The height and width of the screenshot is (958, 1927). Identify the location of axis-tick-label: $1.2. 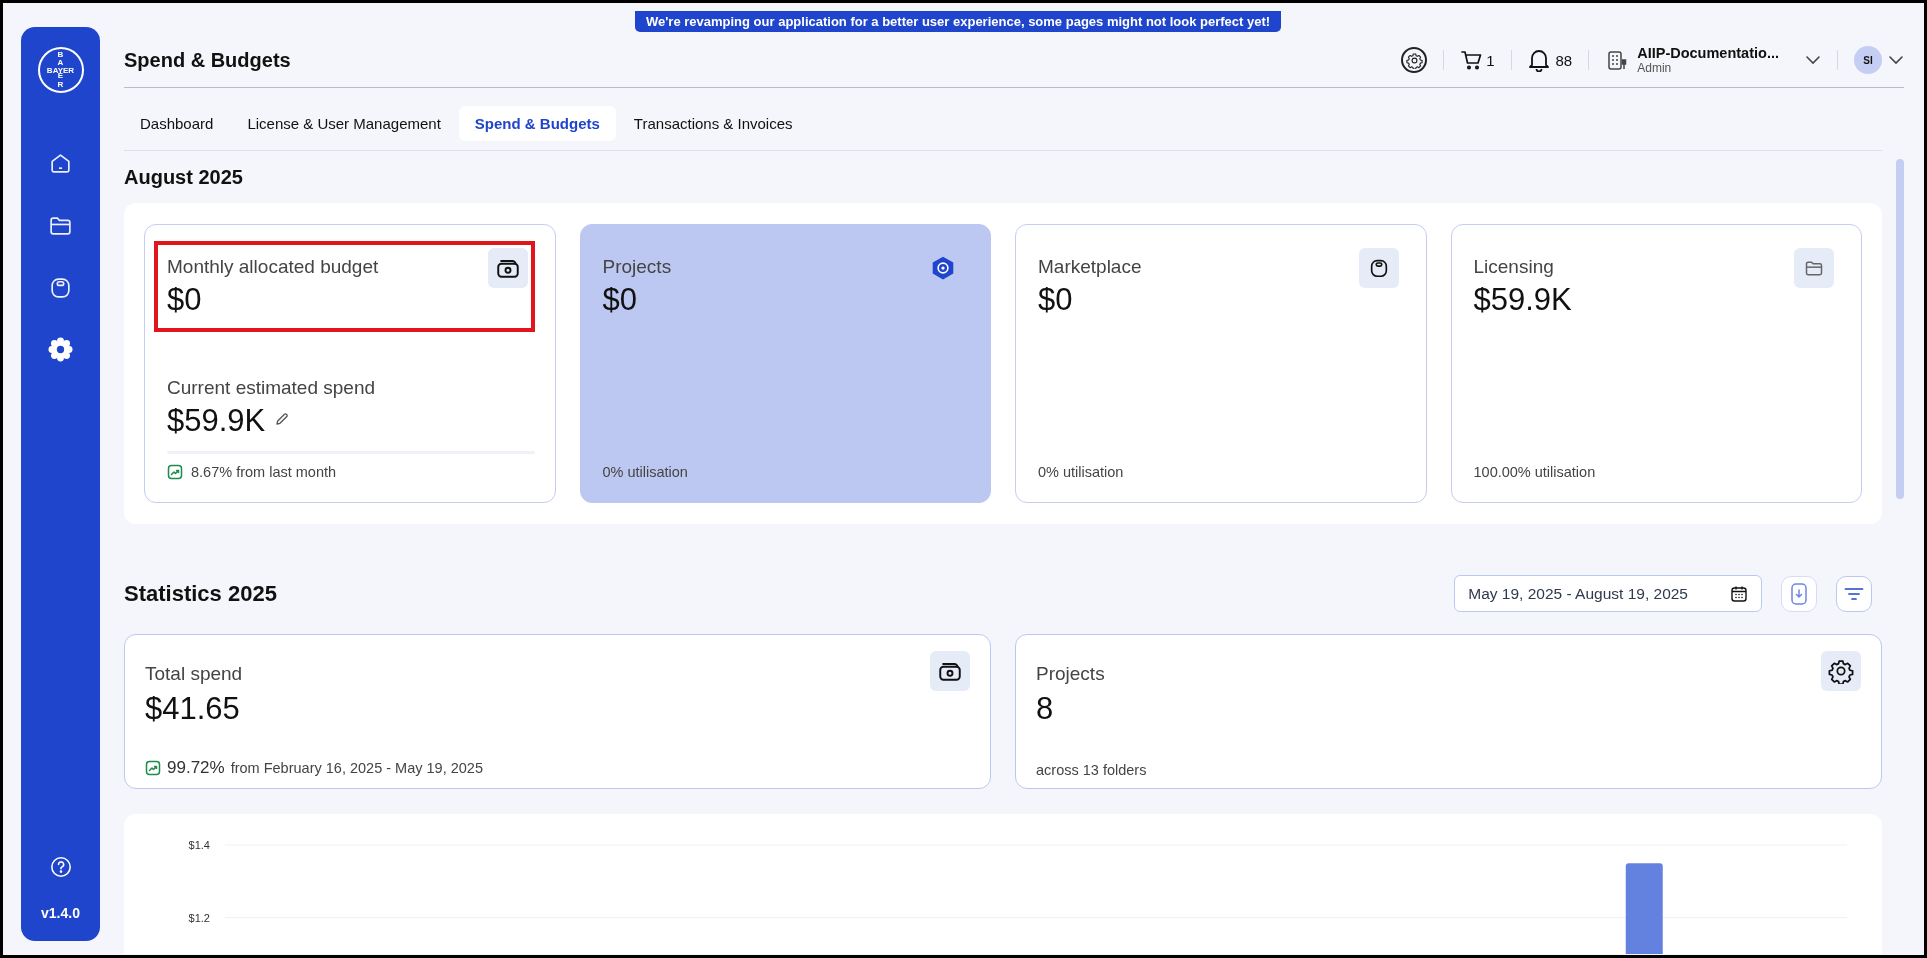
(199, 917).